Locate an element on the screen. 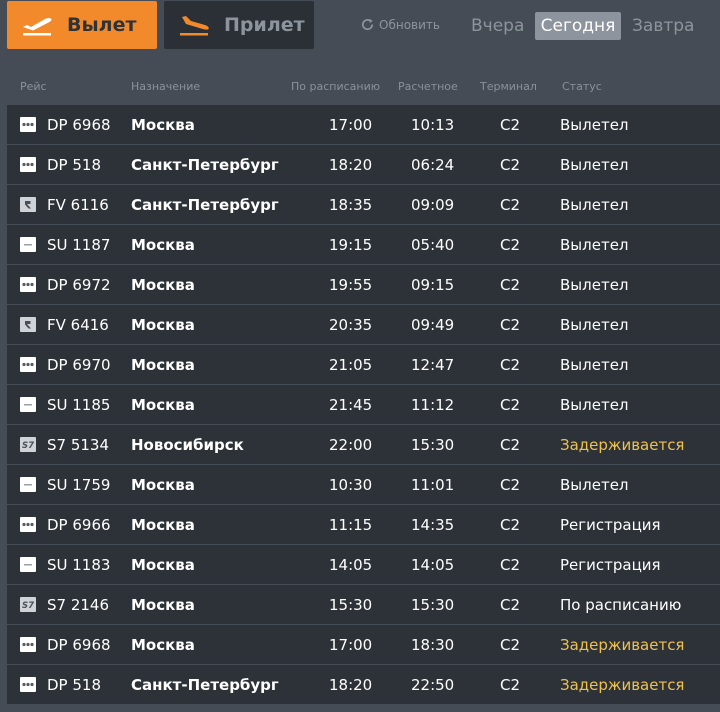  table-row: SU 1185 Москва 21:45 11:12 C2 Вылетел is located at coordinates (363, 404).